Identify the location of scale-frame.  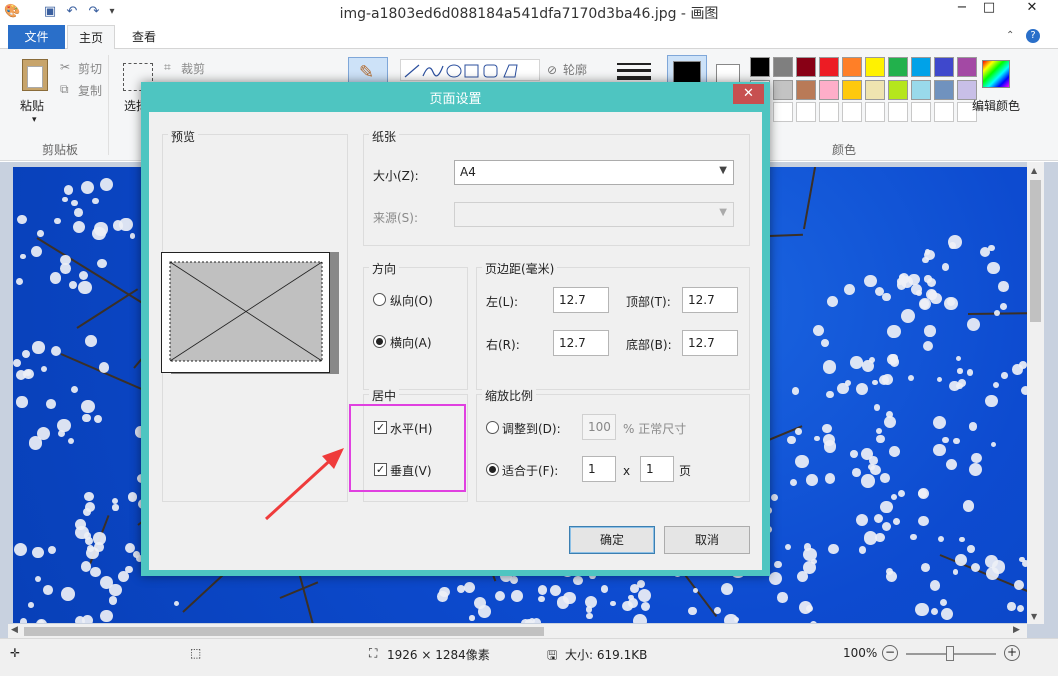
(613, 448).